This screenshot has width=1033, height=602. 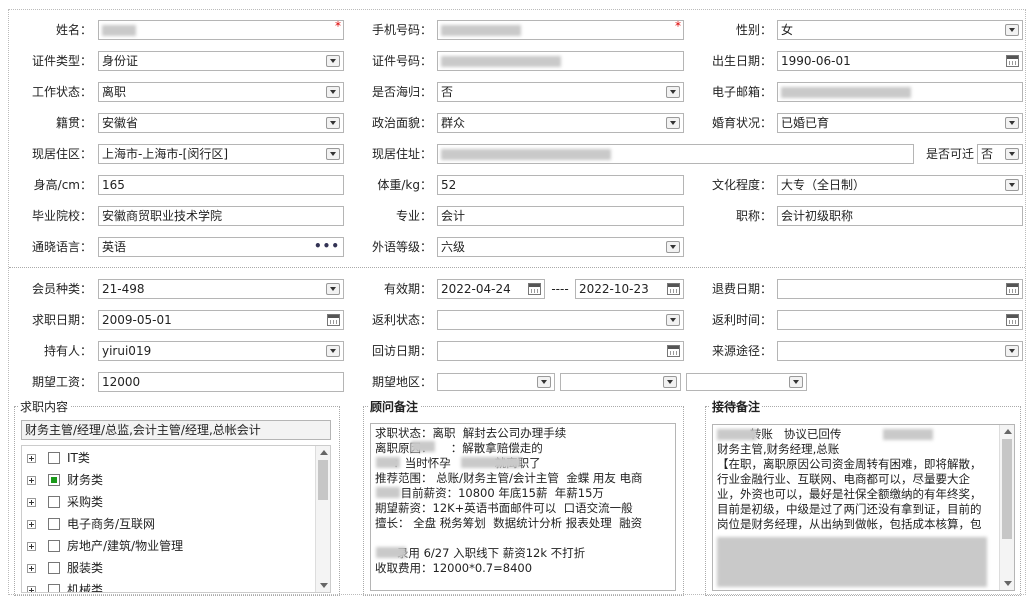 What do you see at coordinates (560, 247) in the screenshot?
I see `foreign-level-select: 六级` at bounding box center [560, 247].